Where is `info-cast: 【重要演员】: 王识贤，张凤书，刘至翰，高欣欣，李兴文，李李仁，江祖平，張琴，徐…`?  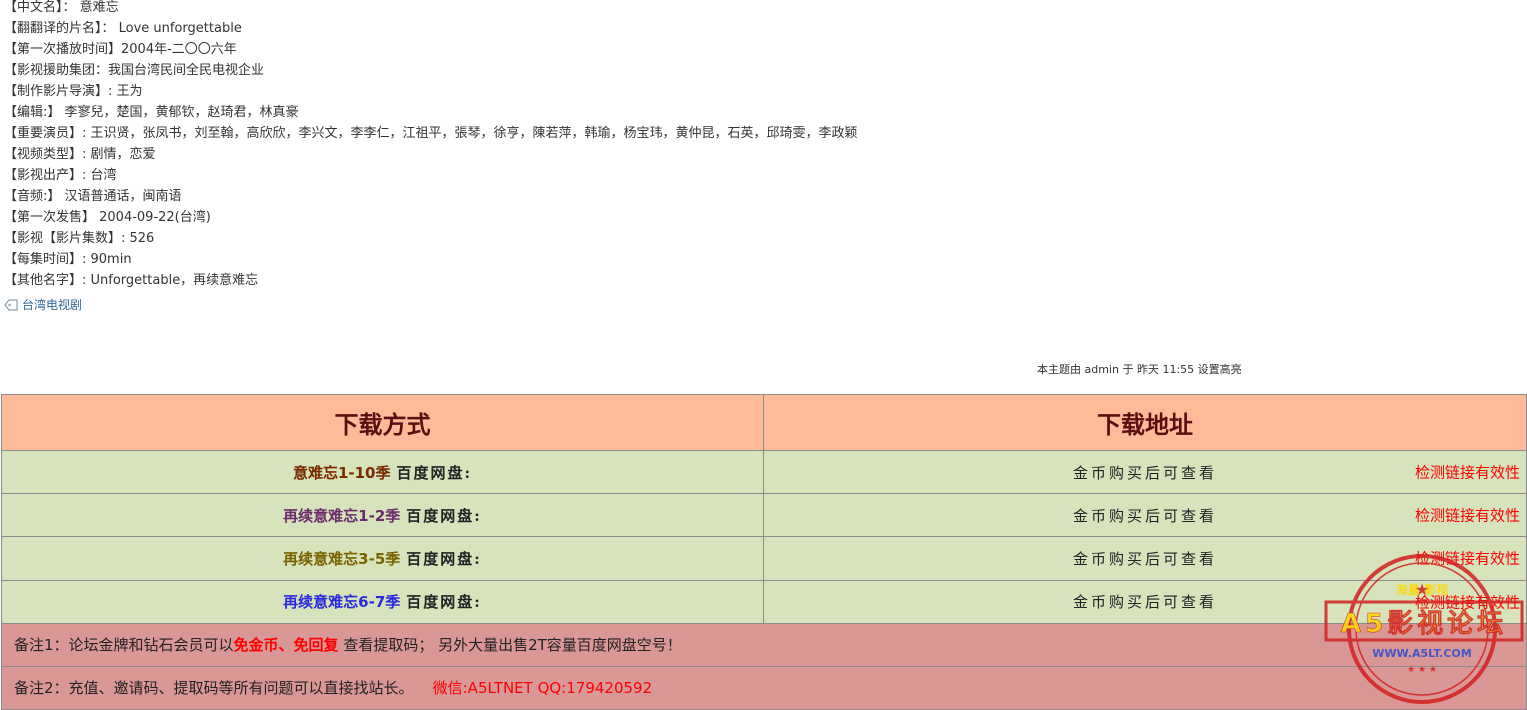 info-cast: 【重要演员】: 王识贤，张凤书，刘至翰，高欣欣，李兴文，李李仁，江祖平，張琴，徐… is located at coordinates (431, 133).